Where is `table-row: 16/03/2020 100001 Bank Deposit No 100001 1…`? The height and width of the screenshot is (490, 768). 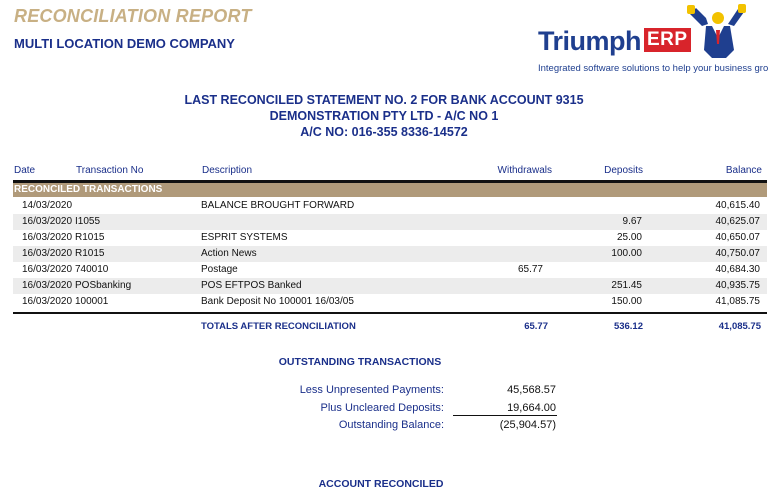 table-row: 16/03/2020 100001 Bank Deposit No 100001 1… is located at coordinates (390, 302).